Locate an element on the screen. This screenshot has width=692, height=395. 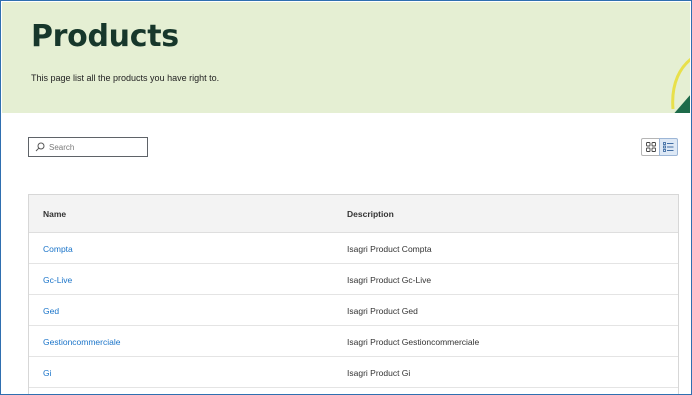
product-description: Isagri Product Gi is located at coordinates (379, 373).